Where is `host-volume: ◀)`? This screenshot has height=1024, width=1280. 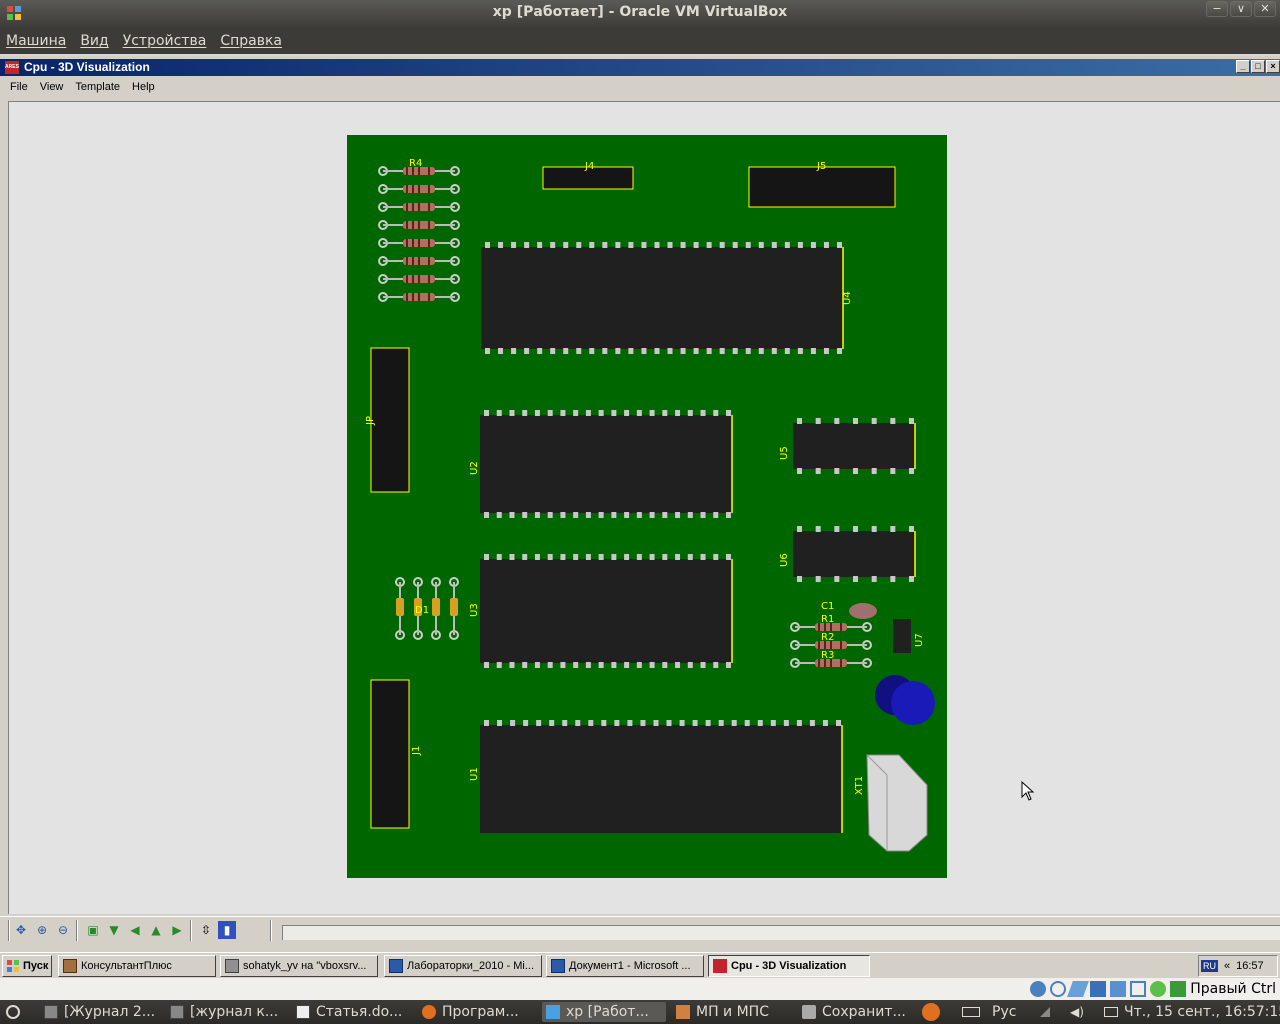 host-volume: ◀) is located at coordinates (1076, 1012).